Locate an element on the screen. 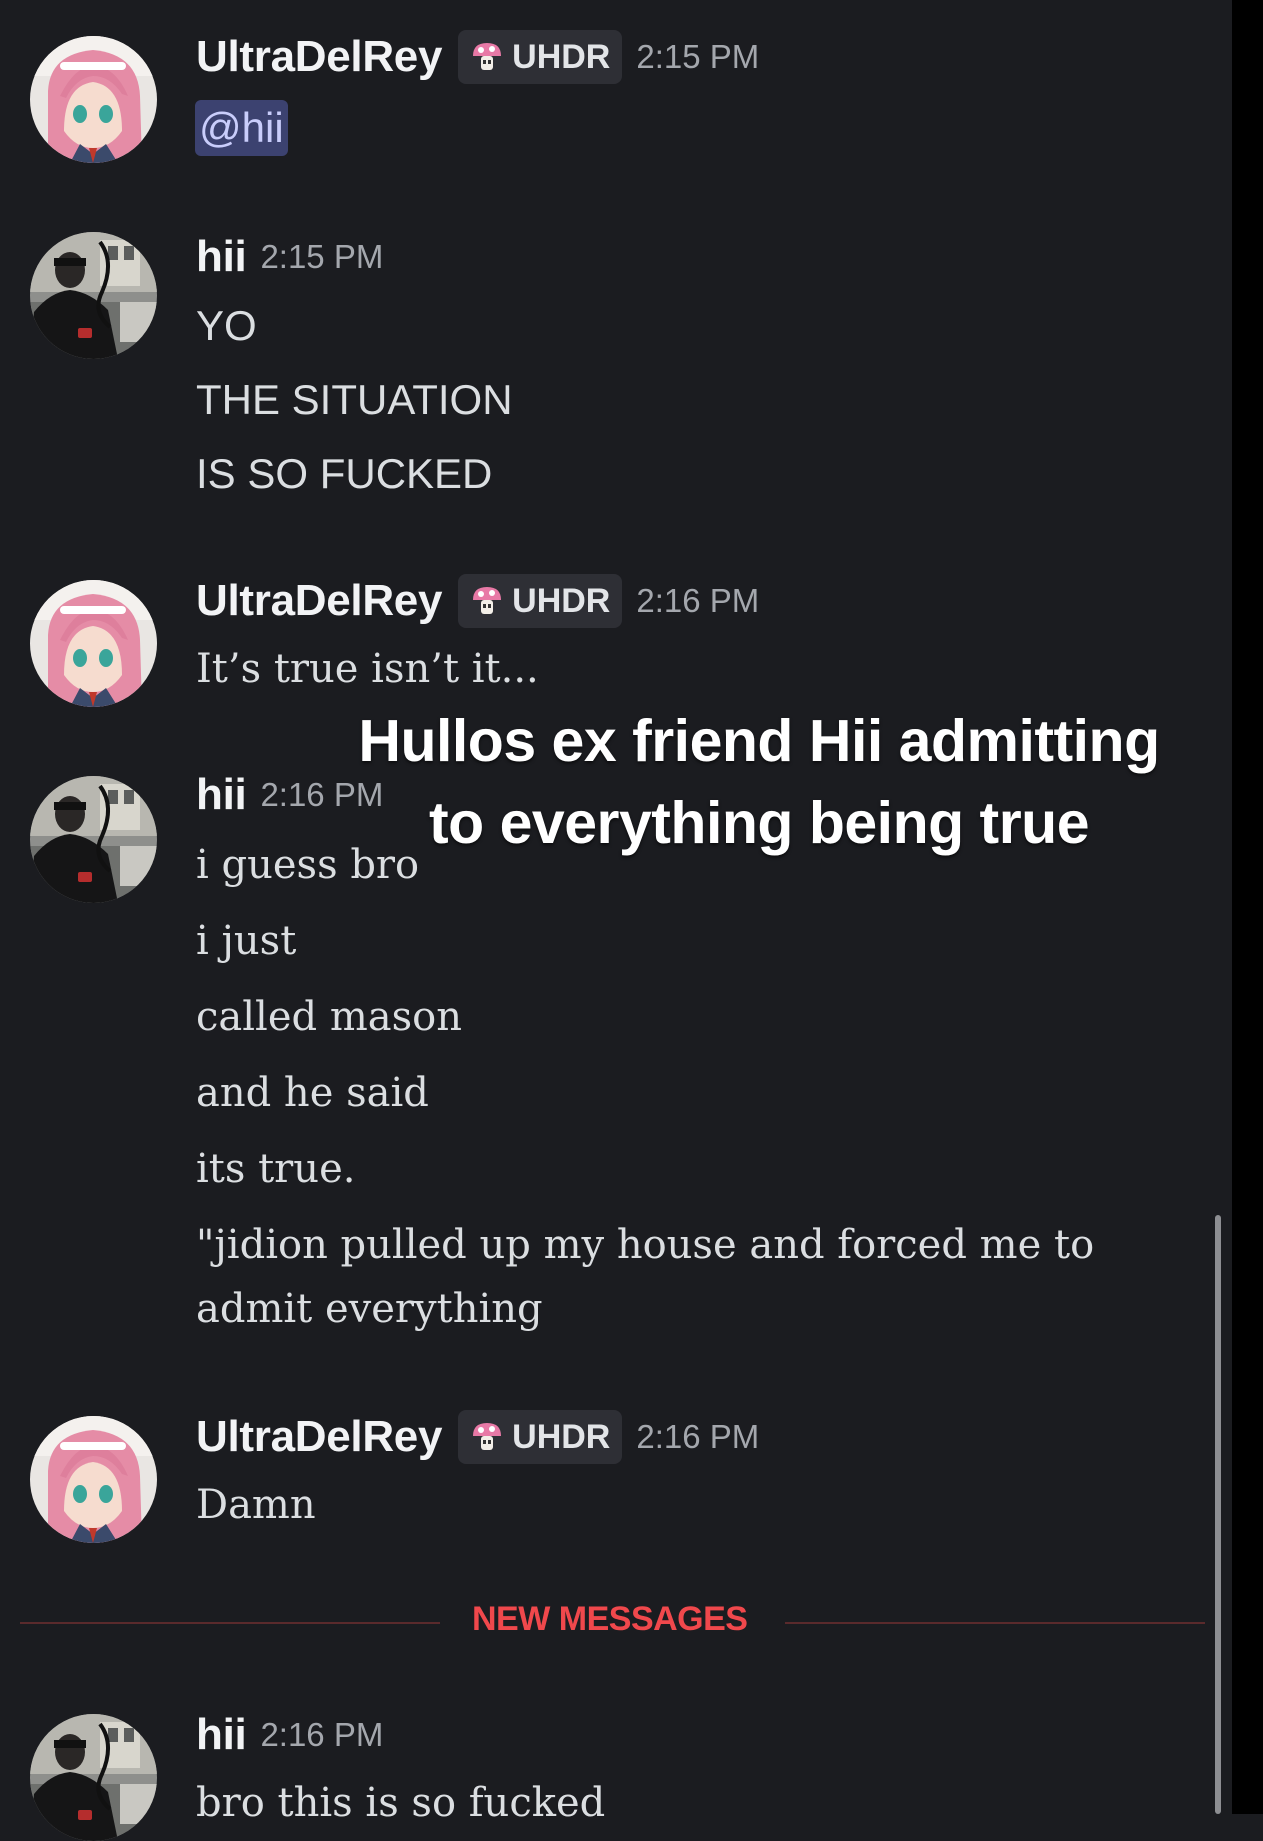 The height and width of the screenshot is (1841, 1263). screen-edge is located at coordinates (1247, 907).